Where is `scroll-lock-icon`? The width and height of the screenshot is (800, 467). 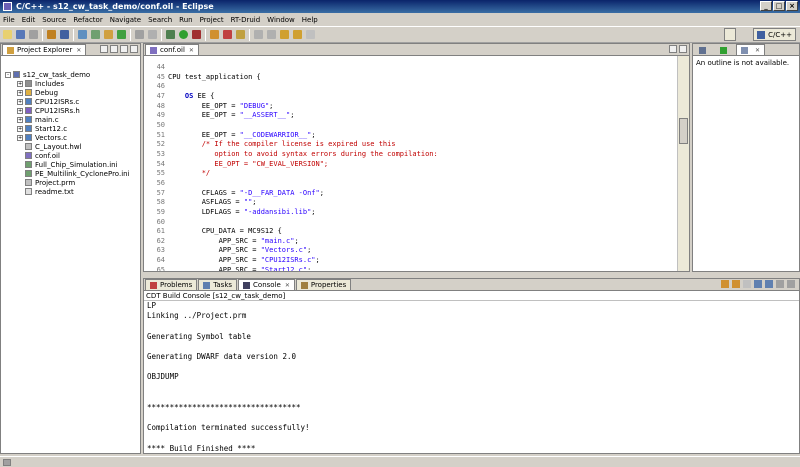 scroll-lock-icon is located at coordinates (736, 284).